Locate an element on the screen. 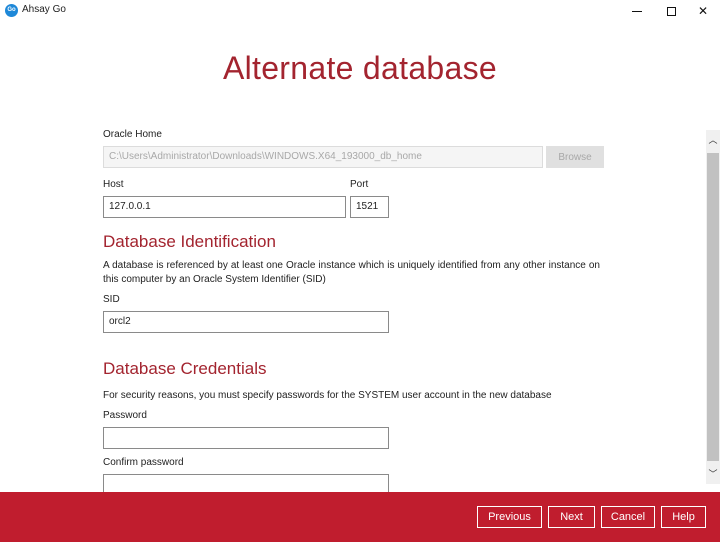 This screenshot has width=720, height=542. maximize-icon is located at coordinates (671, 11).